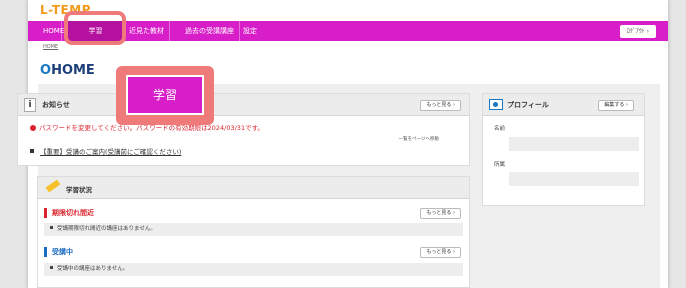  I want to click on profile-edit-button: 編集する ›, so click(616, 105).